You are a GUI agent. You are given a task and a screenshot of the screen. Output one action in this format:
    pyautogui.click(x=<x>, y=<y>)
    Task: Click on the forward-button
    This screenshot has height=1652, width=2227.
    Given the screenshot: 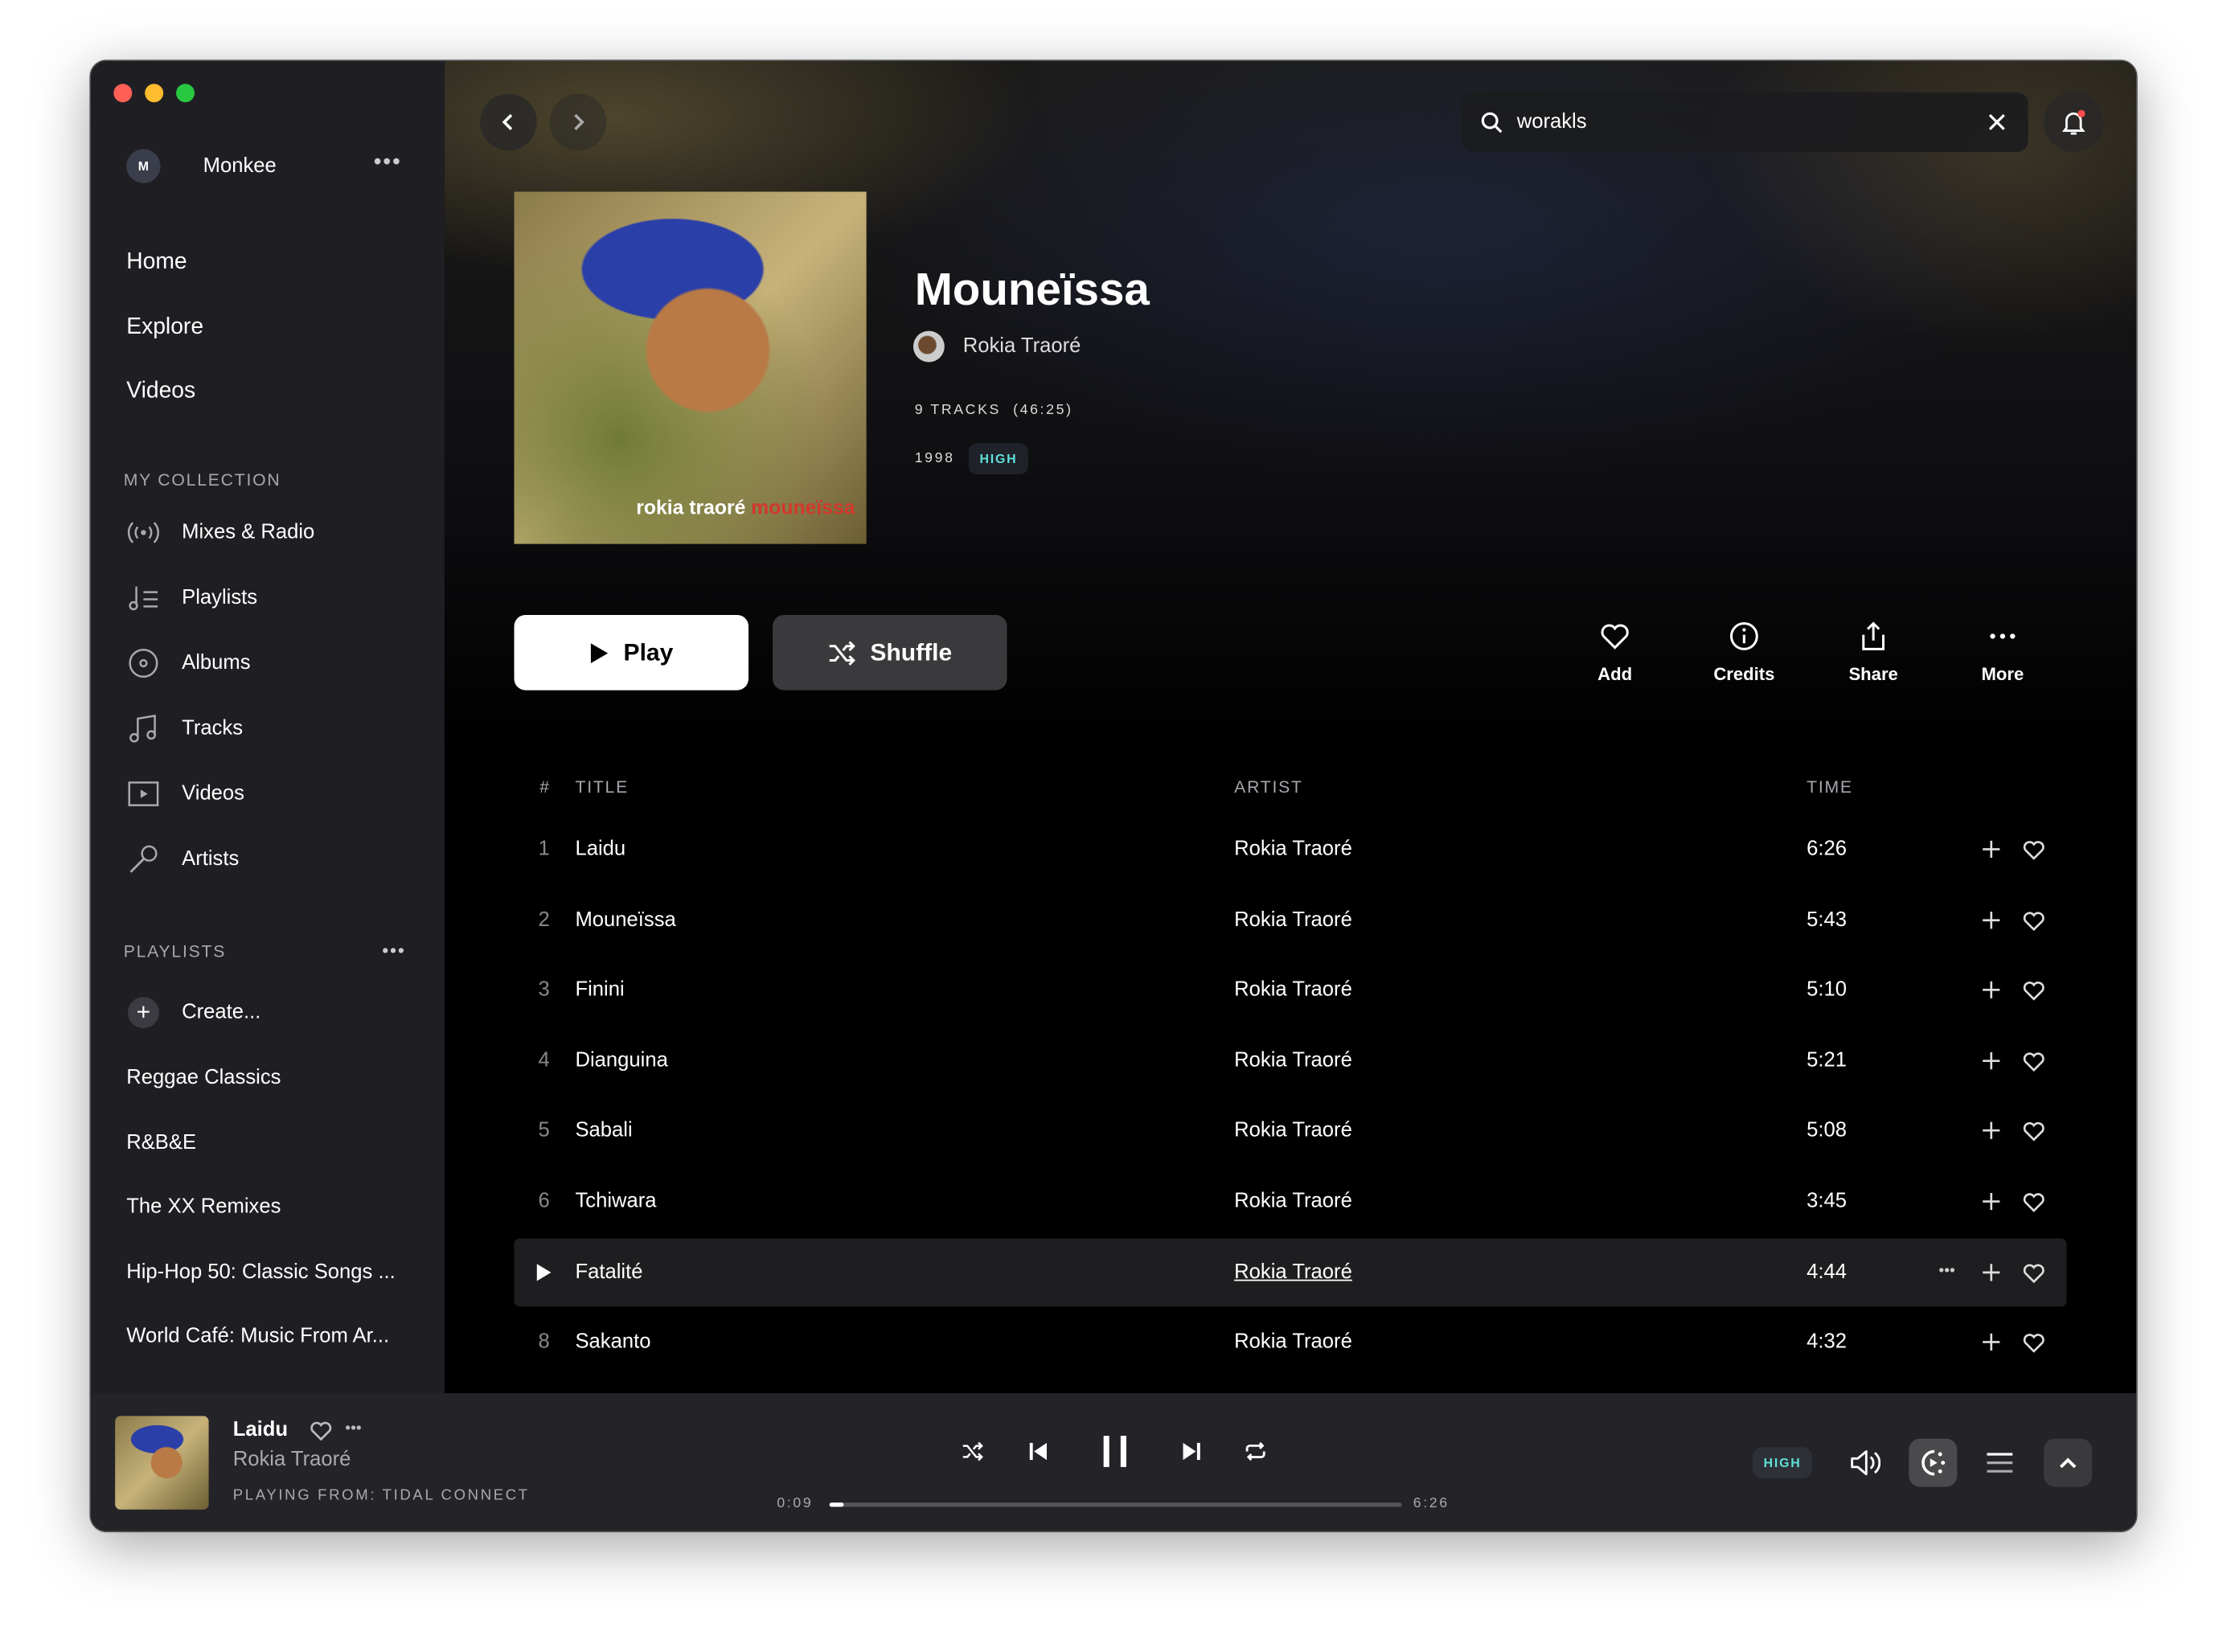 What is the action you would take?
    pyautogui.click(x=578, y=122)
    